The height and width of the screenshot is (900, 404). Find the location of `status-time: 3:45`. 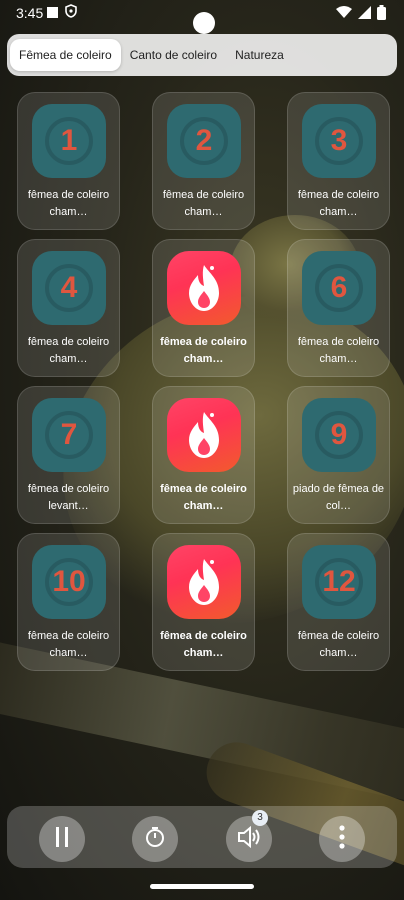

status-time: 3:45 is located at coordinates (30, 13).